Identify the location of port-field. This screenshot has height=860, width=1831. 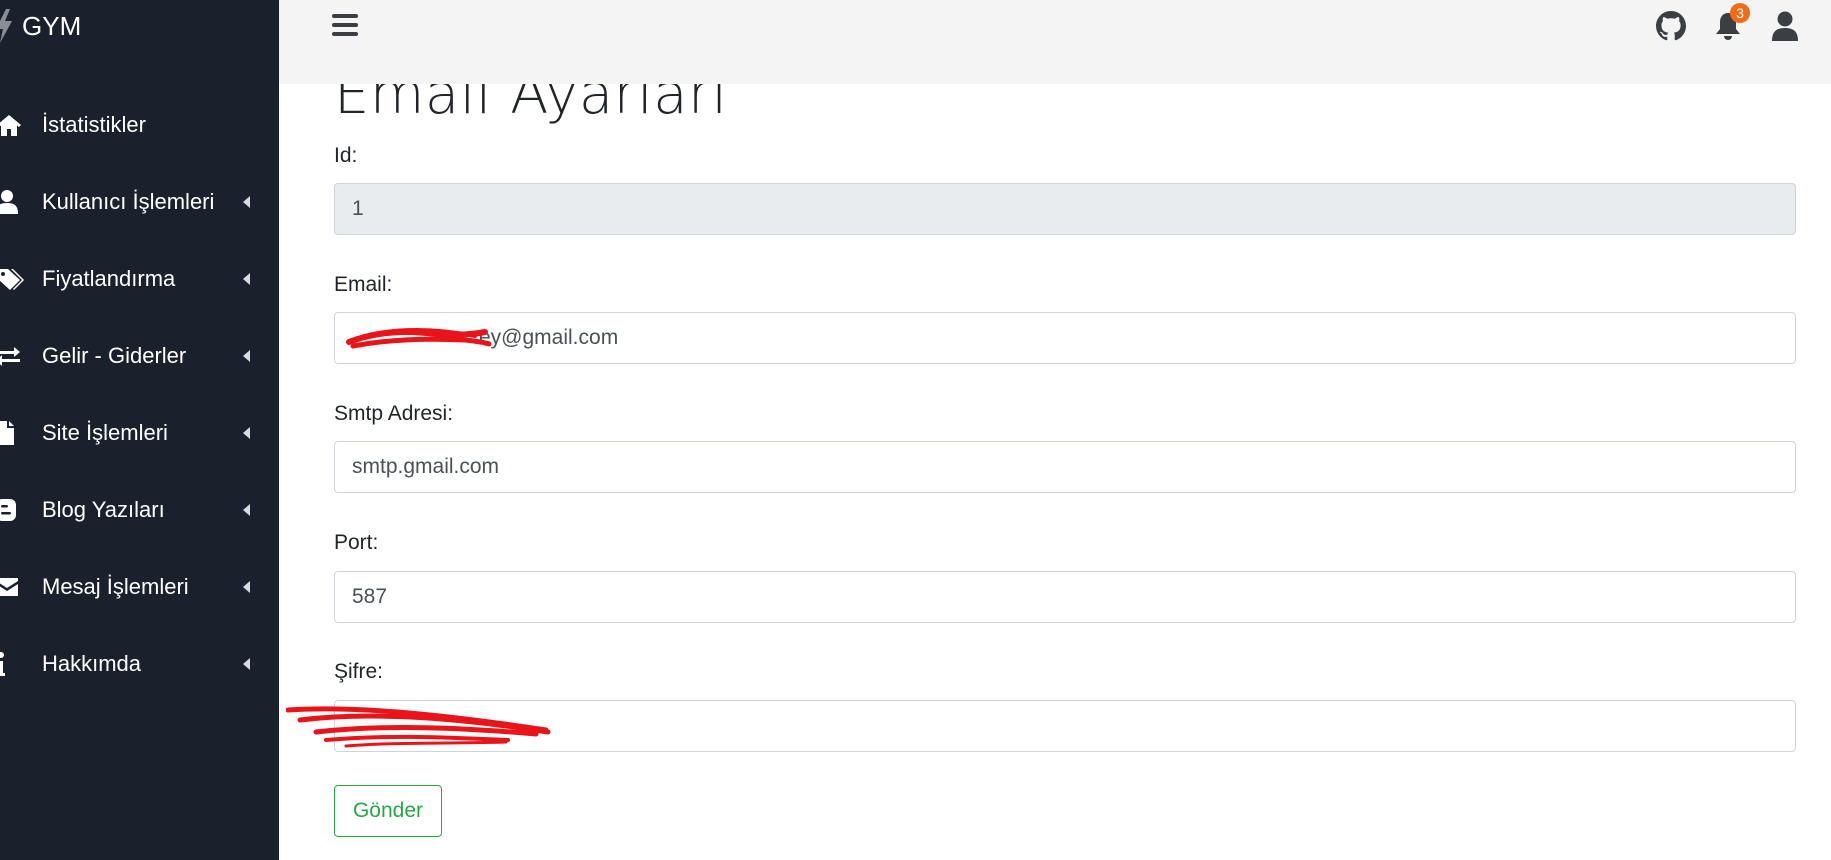
(1065, 597).